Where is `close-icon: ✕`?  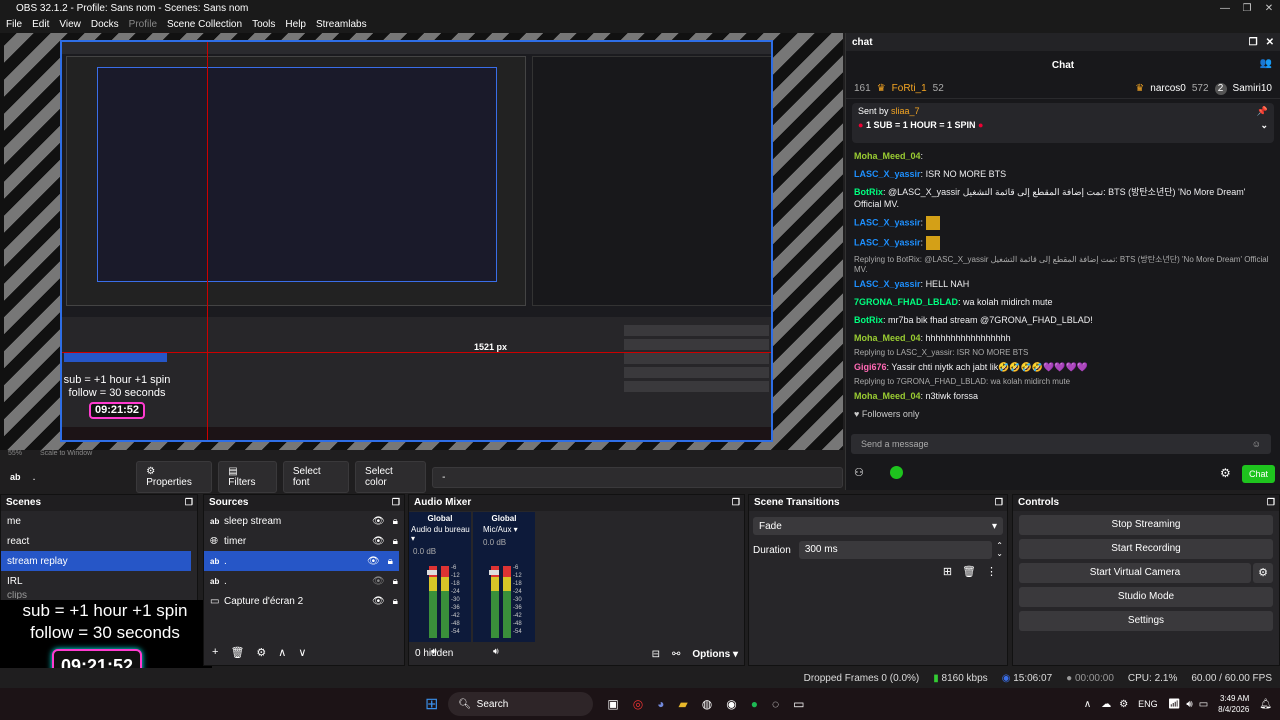
close-icon: ✕ is located at coordinates (1269, 8).